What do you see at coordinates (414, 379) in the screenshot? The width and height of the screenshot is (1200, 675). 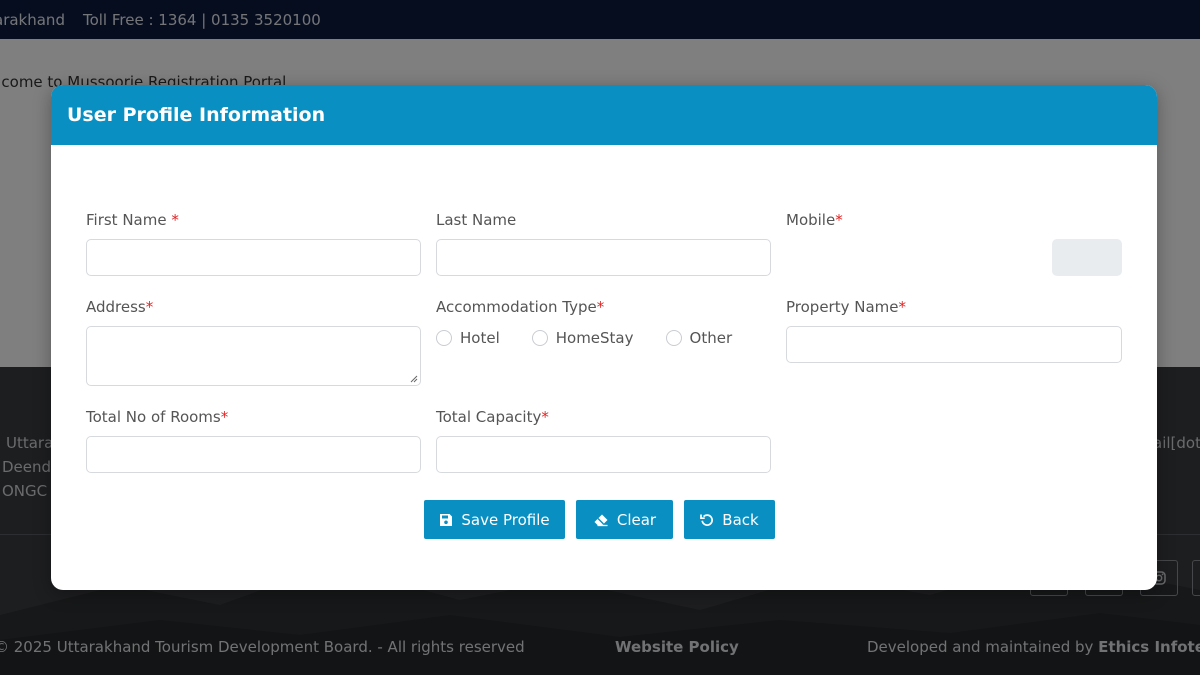 I see `resize-handle-icon` at bounding box center [414, 379].